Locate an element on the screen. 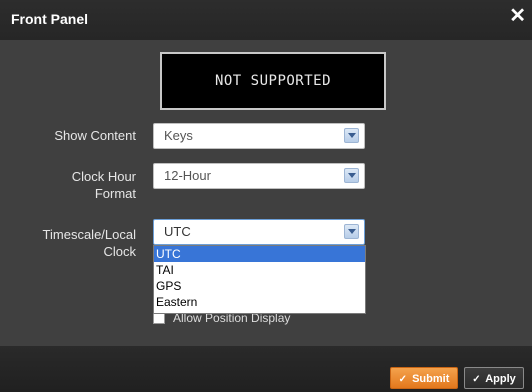  clock-hour-format-label-line1: Clock Hour is located at coordinates (103, 176).